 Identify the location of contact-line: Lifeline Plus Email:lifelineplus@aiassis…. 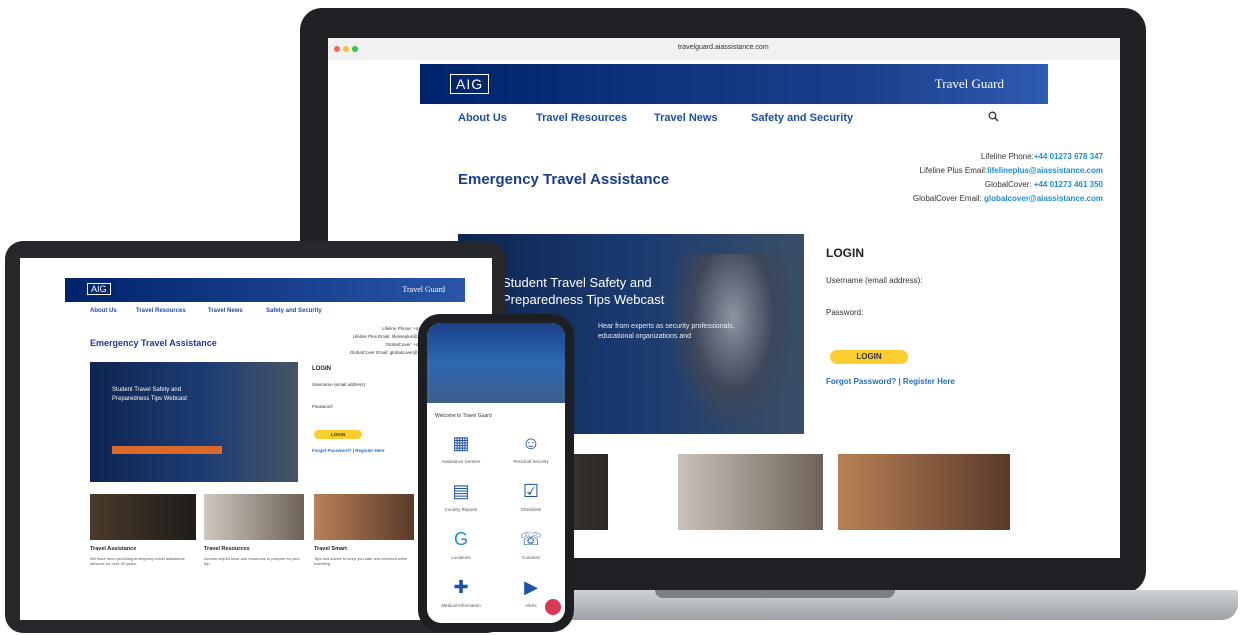
(1011, 170).